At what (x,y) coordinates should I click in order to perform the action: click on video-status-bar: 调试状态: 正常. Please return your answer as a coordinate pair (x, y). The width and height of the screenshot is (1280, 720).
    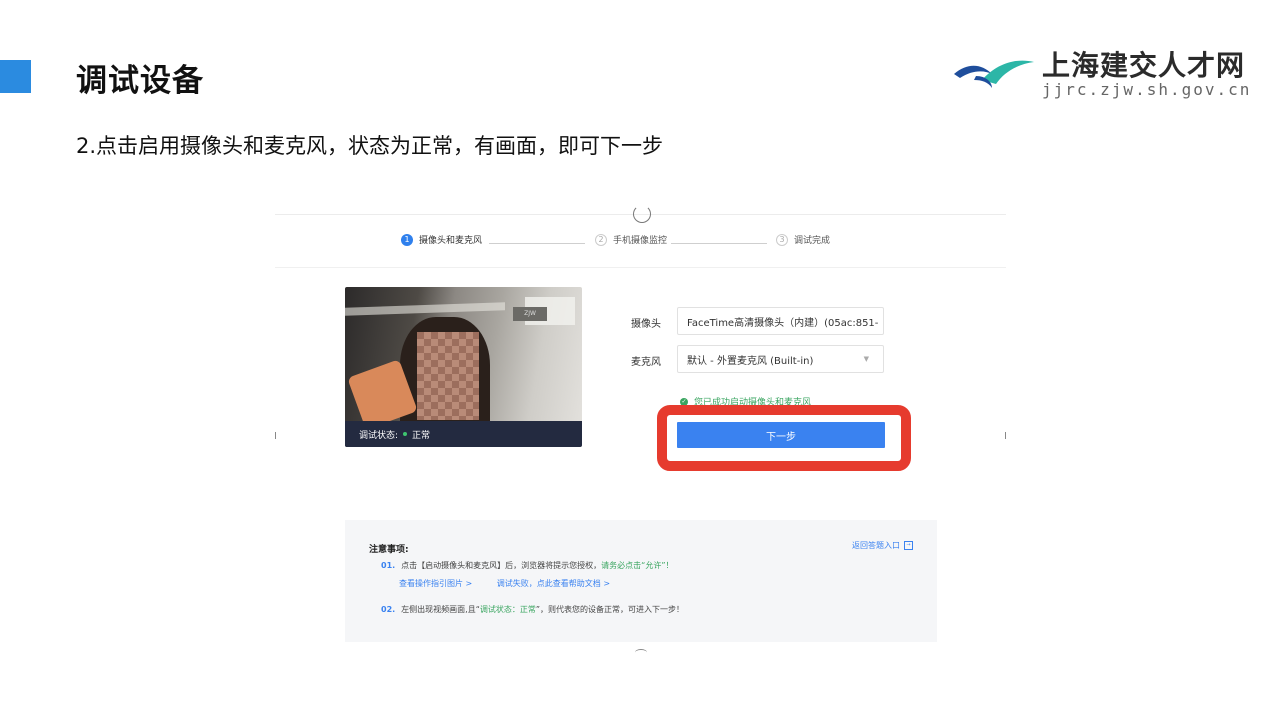
    Looking at the image, I should click on (463, 434).